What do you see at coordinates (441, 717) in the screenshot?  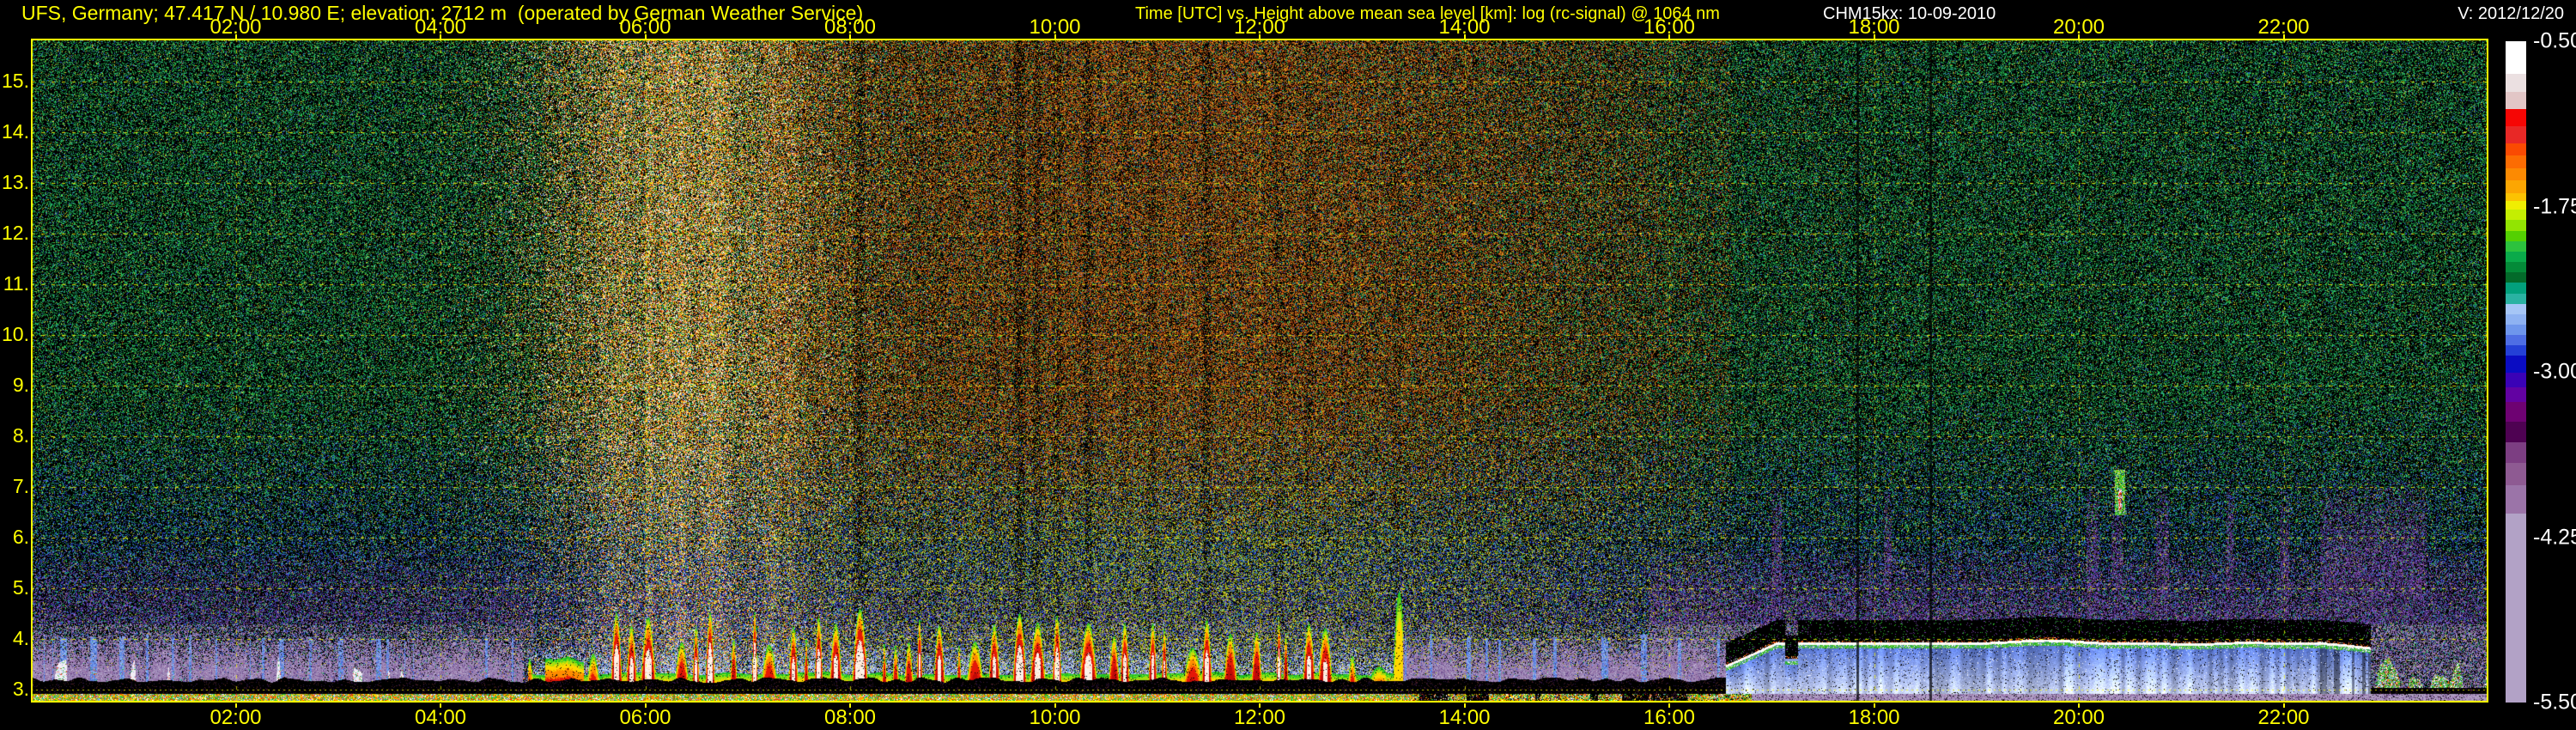 I see `x-tick-label: 04:00` at bounding box center [441, 717].